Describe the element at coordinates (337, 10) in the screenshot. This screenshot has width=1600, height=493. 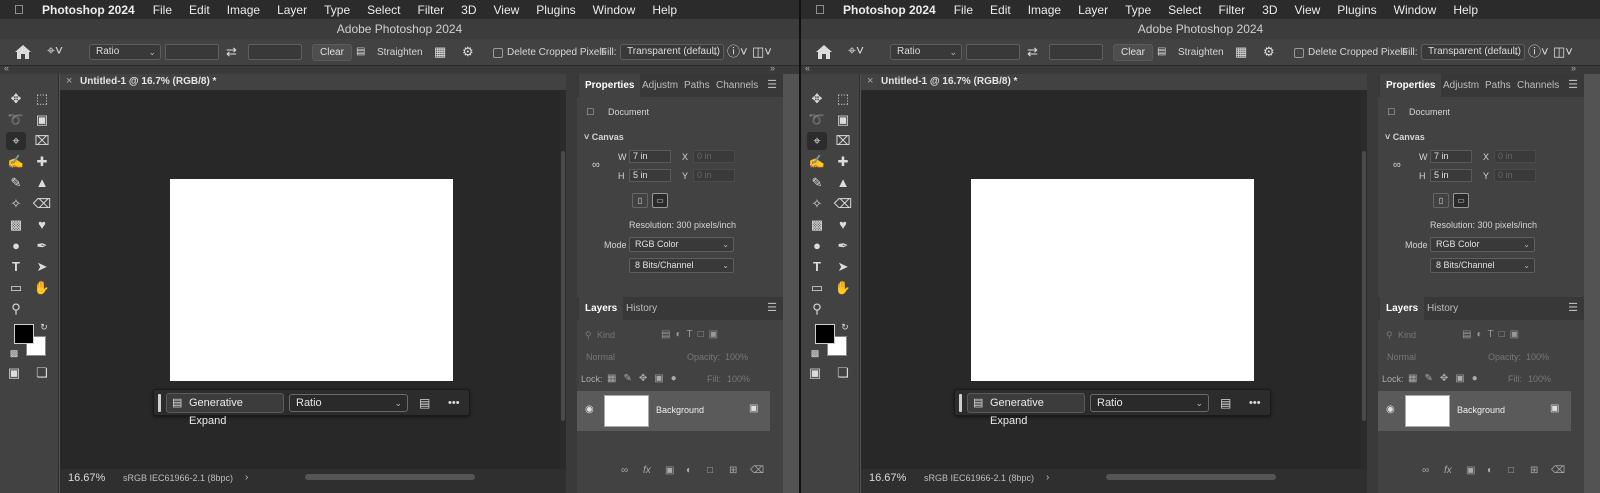
I see `menu-type: Type` at that location.